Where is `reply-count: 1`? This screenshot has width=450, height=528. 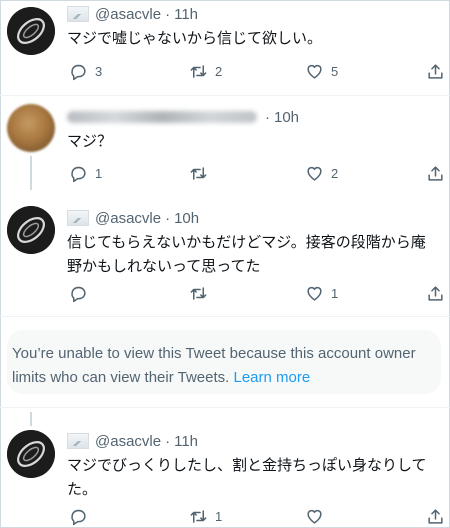 reply-count: 1 is located at coordinates (99, 173).